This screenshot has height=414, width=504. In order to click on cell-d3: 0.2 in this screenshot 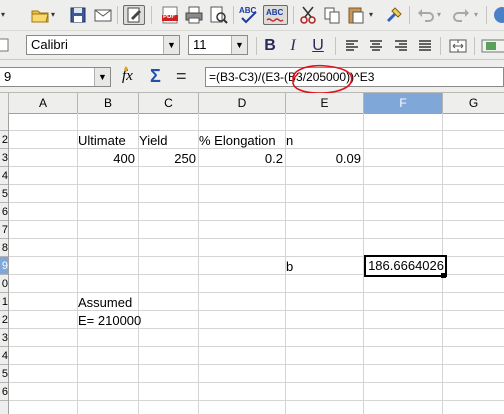, I will do `click(241, 158)`.